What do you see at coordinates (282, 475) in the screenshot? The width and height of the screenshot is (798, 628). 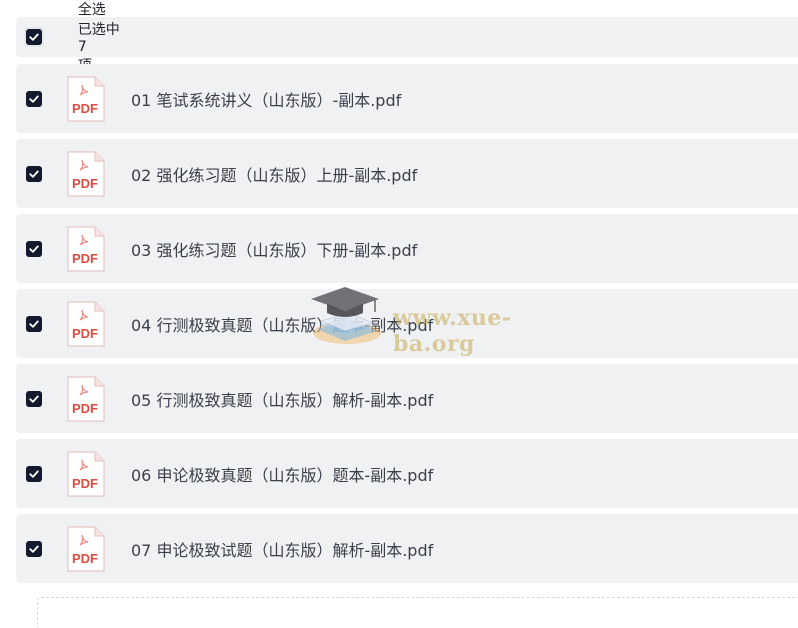 I see `file-name: 06 申论极致真题（山东版）题本-副本.pdf` at bounding box center [282, 475].